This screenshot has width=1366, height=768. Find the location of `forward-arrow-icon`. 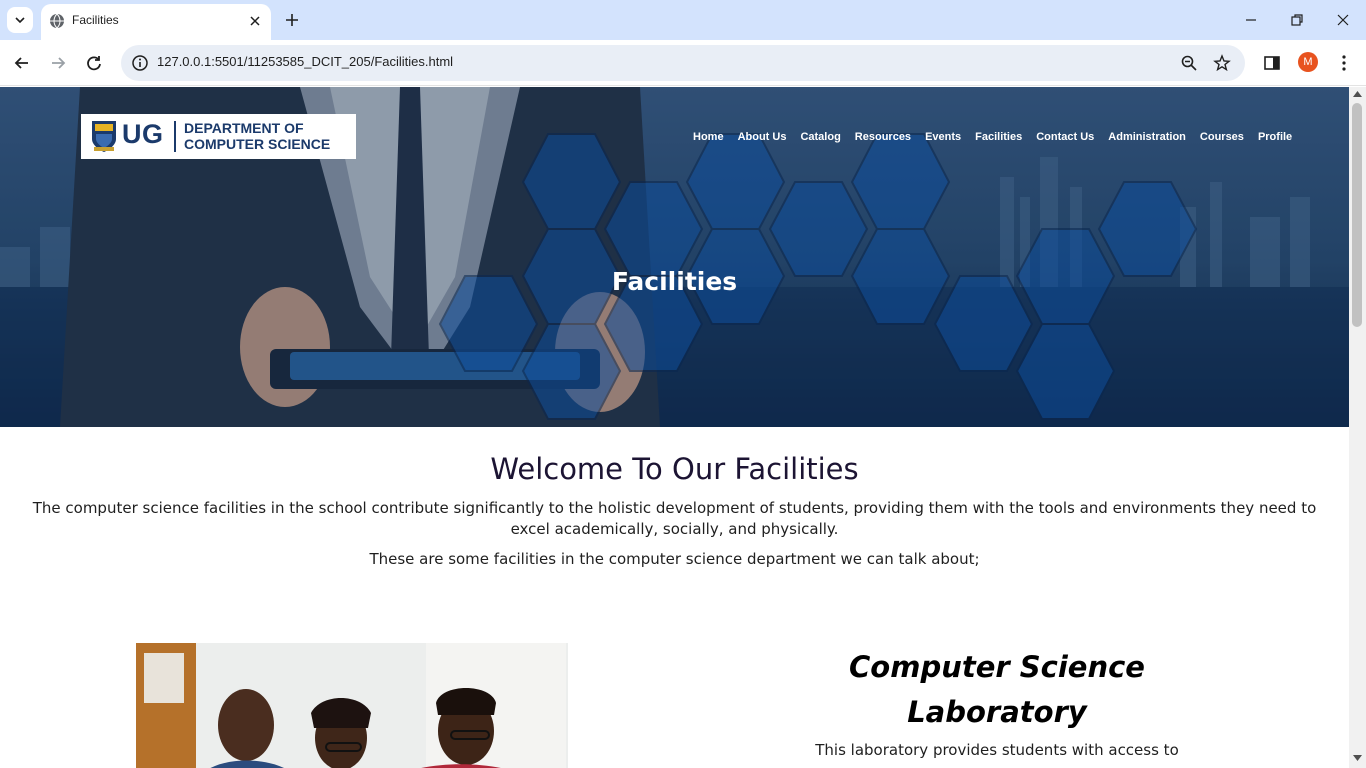

forward-arrow-icon is located at coordinates (58, 63).